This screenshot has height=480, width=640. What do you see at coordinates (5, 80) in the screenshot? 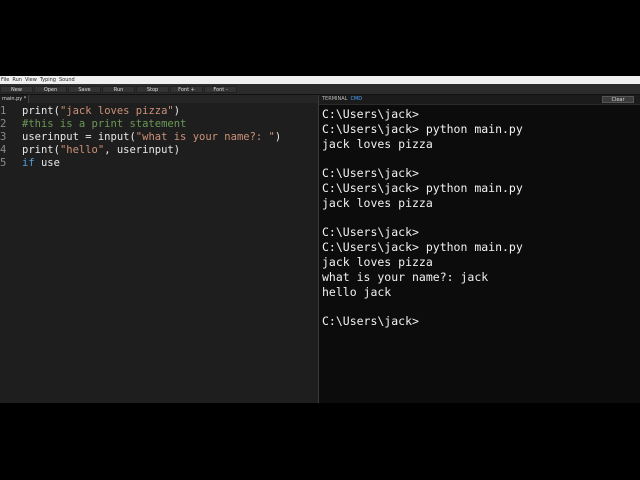
I see `menu-file: File` at bounding box center [5, 80].